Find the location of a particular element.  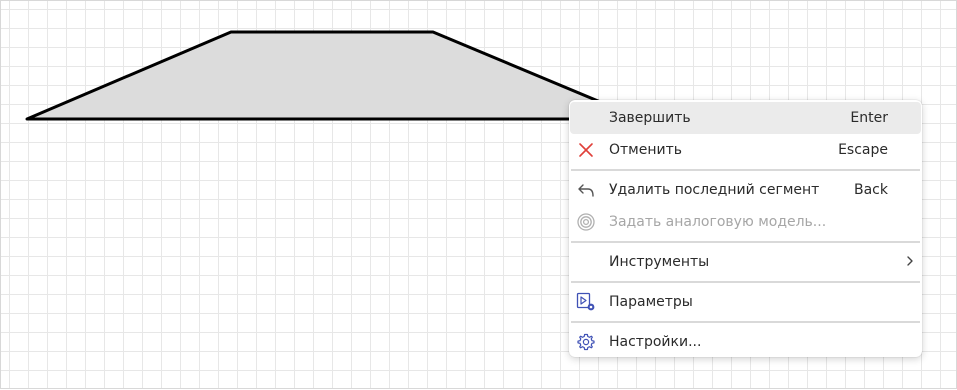

menu-item-parameters: Параметры is located at coordinates (745, 302).